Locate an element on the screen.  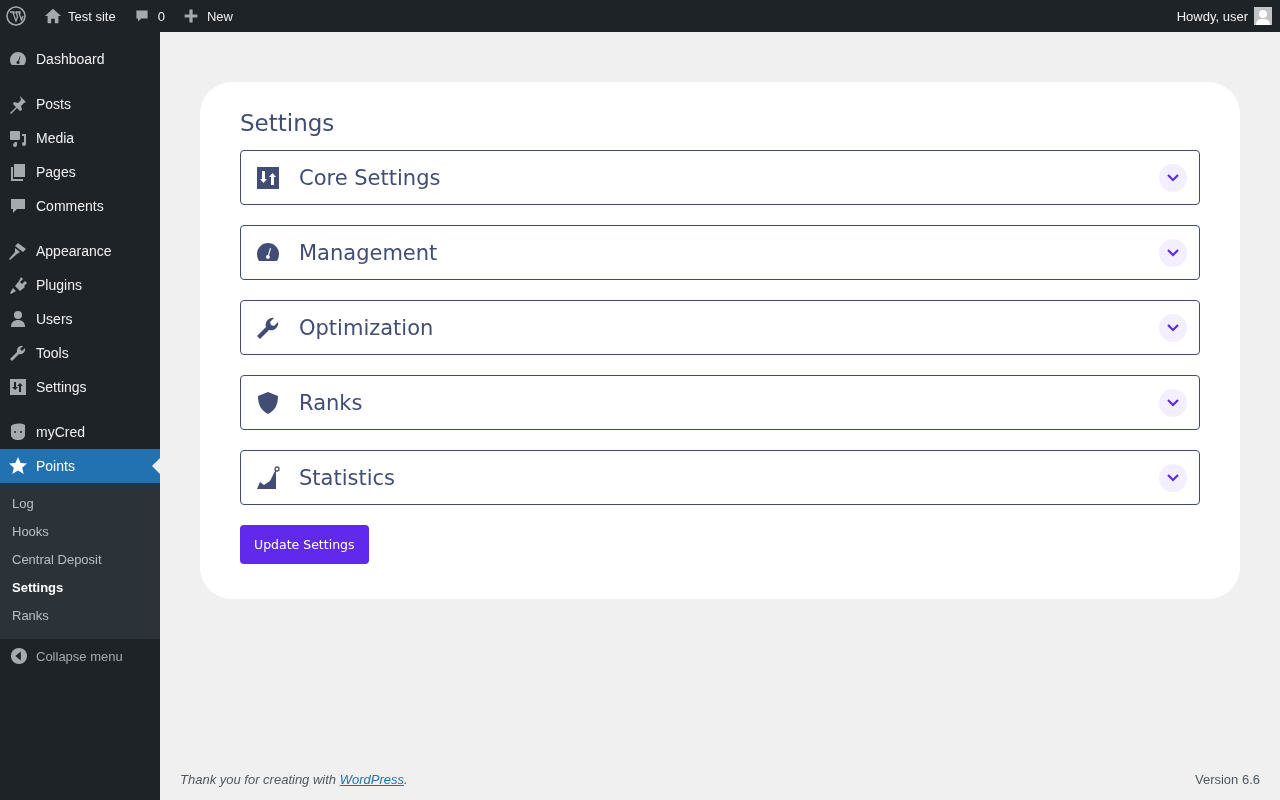
accordion-header: Optimization is located at coordinates (720, 327).